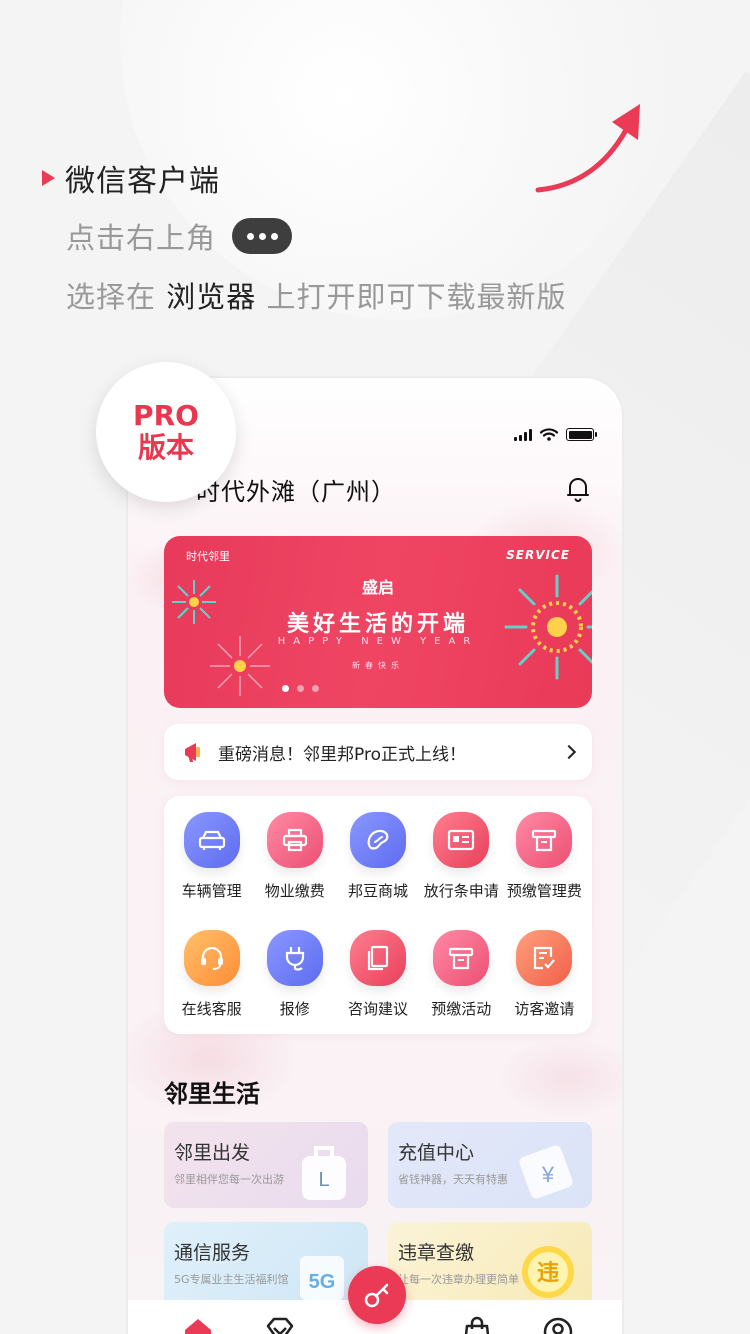 Image resolution: width=750 pixels, height=1334 pixels. I want to click on instruction-step-2-a: 选择在, so click(116, 297).